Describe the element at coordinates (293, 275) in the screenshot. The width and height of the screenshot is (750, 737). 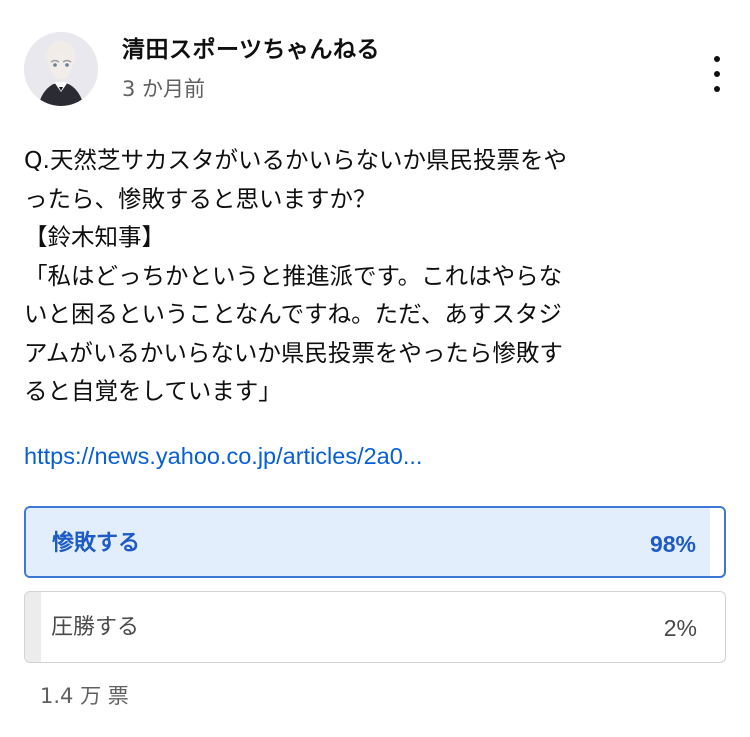
I see `post-body-line: 「私はどっちかというと推進派です。これはやらな` at that location.